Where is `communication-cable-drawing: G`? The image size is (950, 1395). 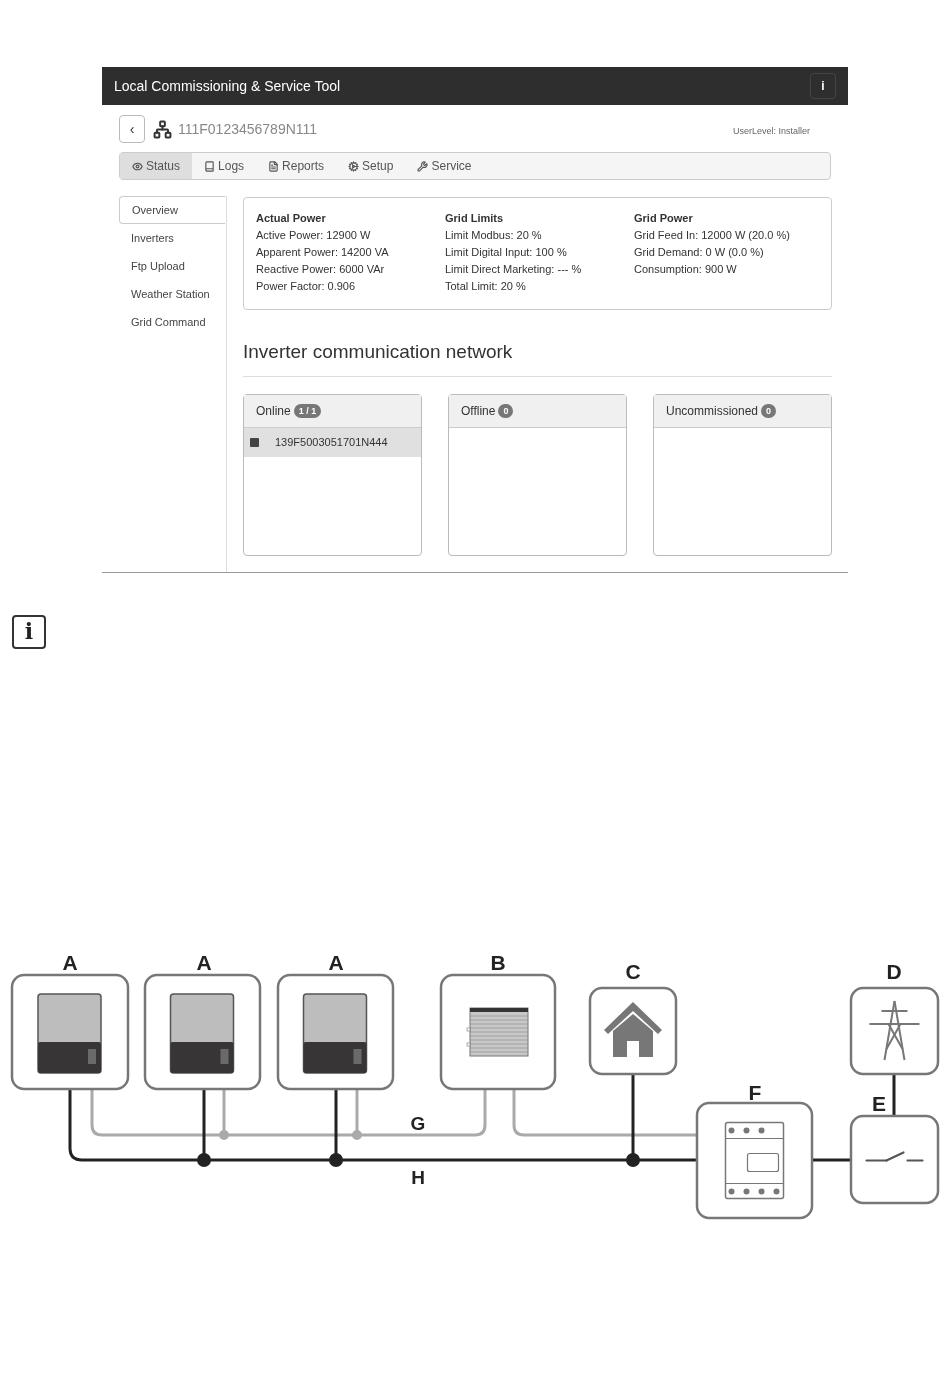 communication-cable-drawing: G is located at coordinates (393, 1114).